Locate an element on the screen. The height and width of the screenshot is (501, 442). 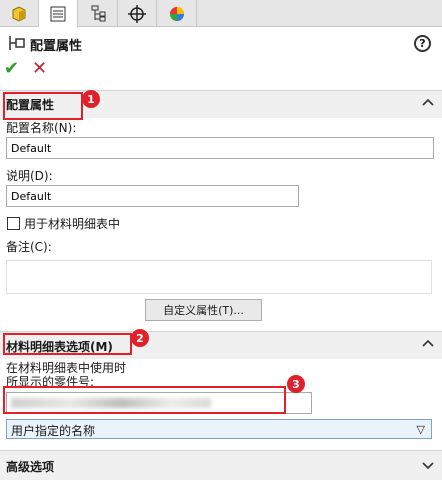
chevron-down-icon: ▽ is located at coordinates (420, 429).